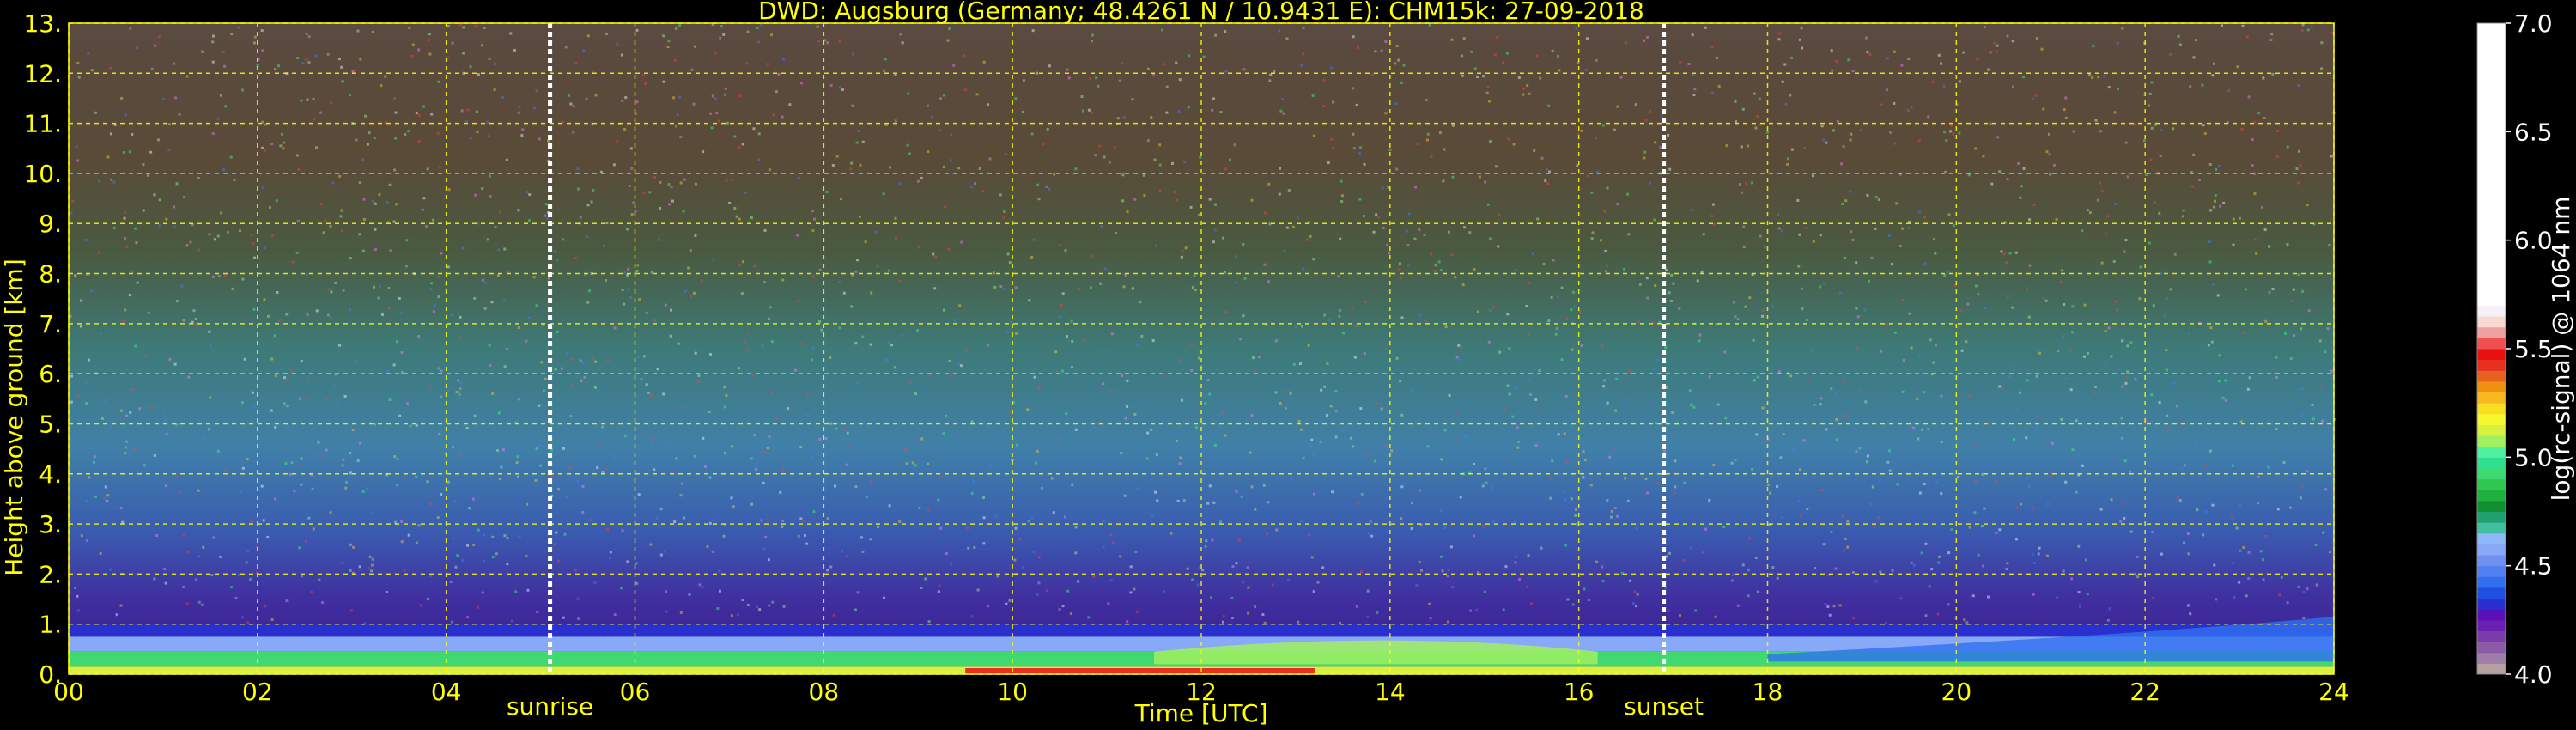 Image resolution: width=2576 pixels, height=730 pixels. What do you see at coordinates (2533, 132) in the screenshot?
I see `colorbar-tick-label: 6.5` at bounding box center [2533, 132].